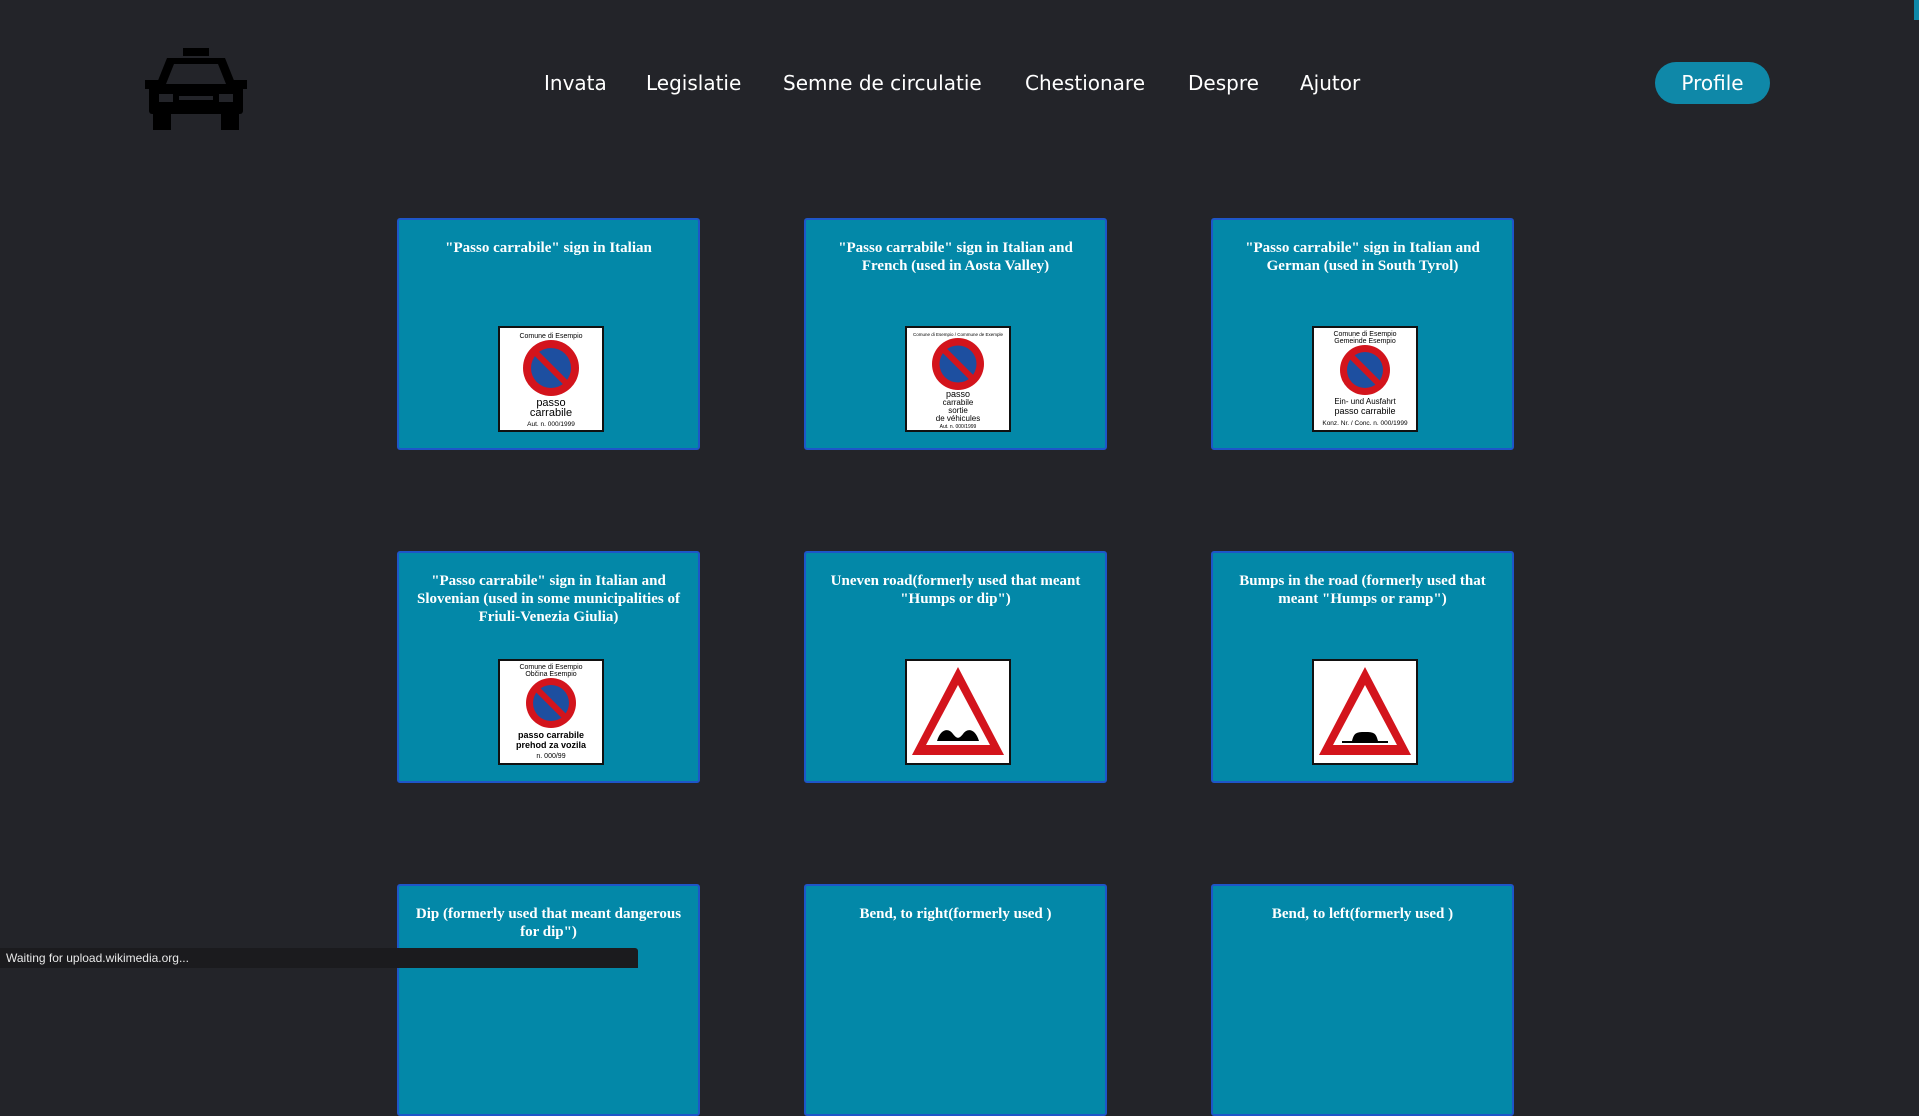 Image resolution: width=1919 pixels, height=1116 pixels. Describe the element at coordinates (958, 712) in the screenshot. I see `warning-humps-sign-image` at that location.